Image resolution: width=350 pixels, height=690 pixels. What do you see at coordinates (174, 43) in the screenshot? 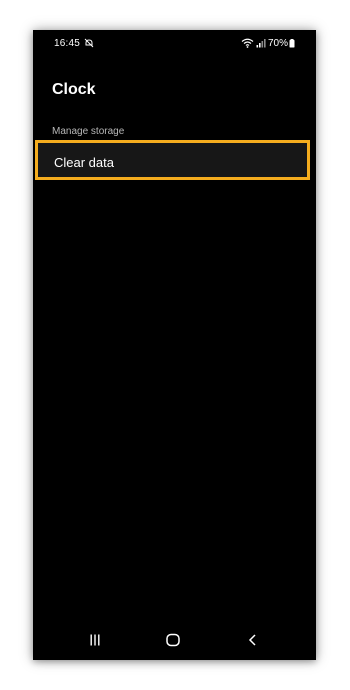
I see `status-bar: 16:45 70%` at bounding box center [174, 43].